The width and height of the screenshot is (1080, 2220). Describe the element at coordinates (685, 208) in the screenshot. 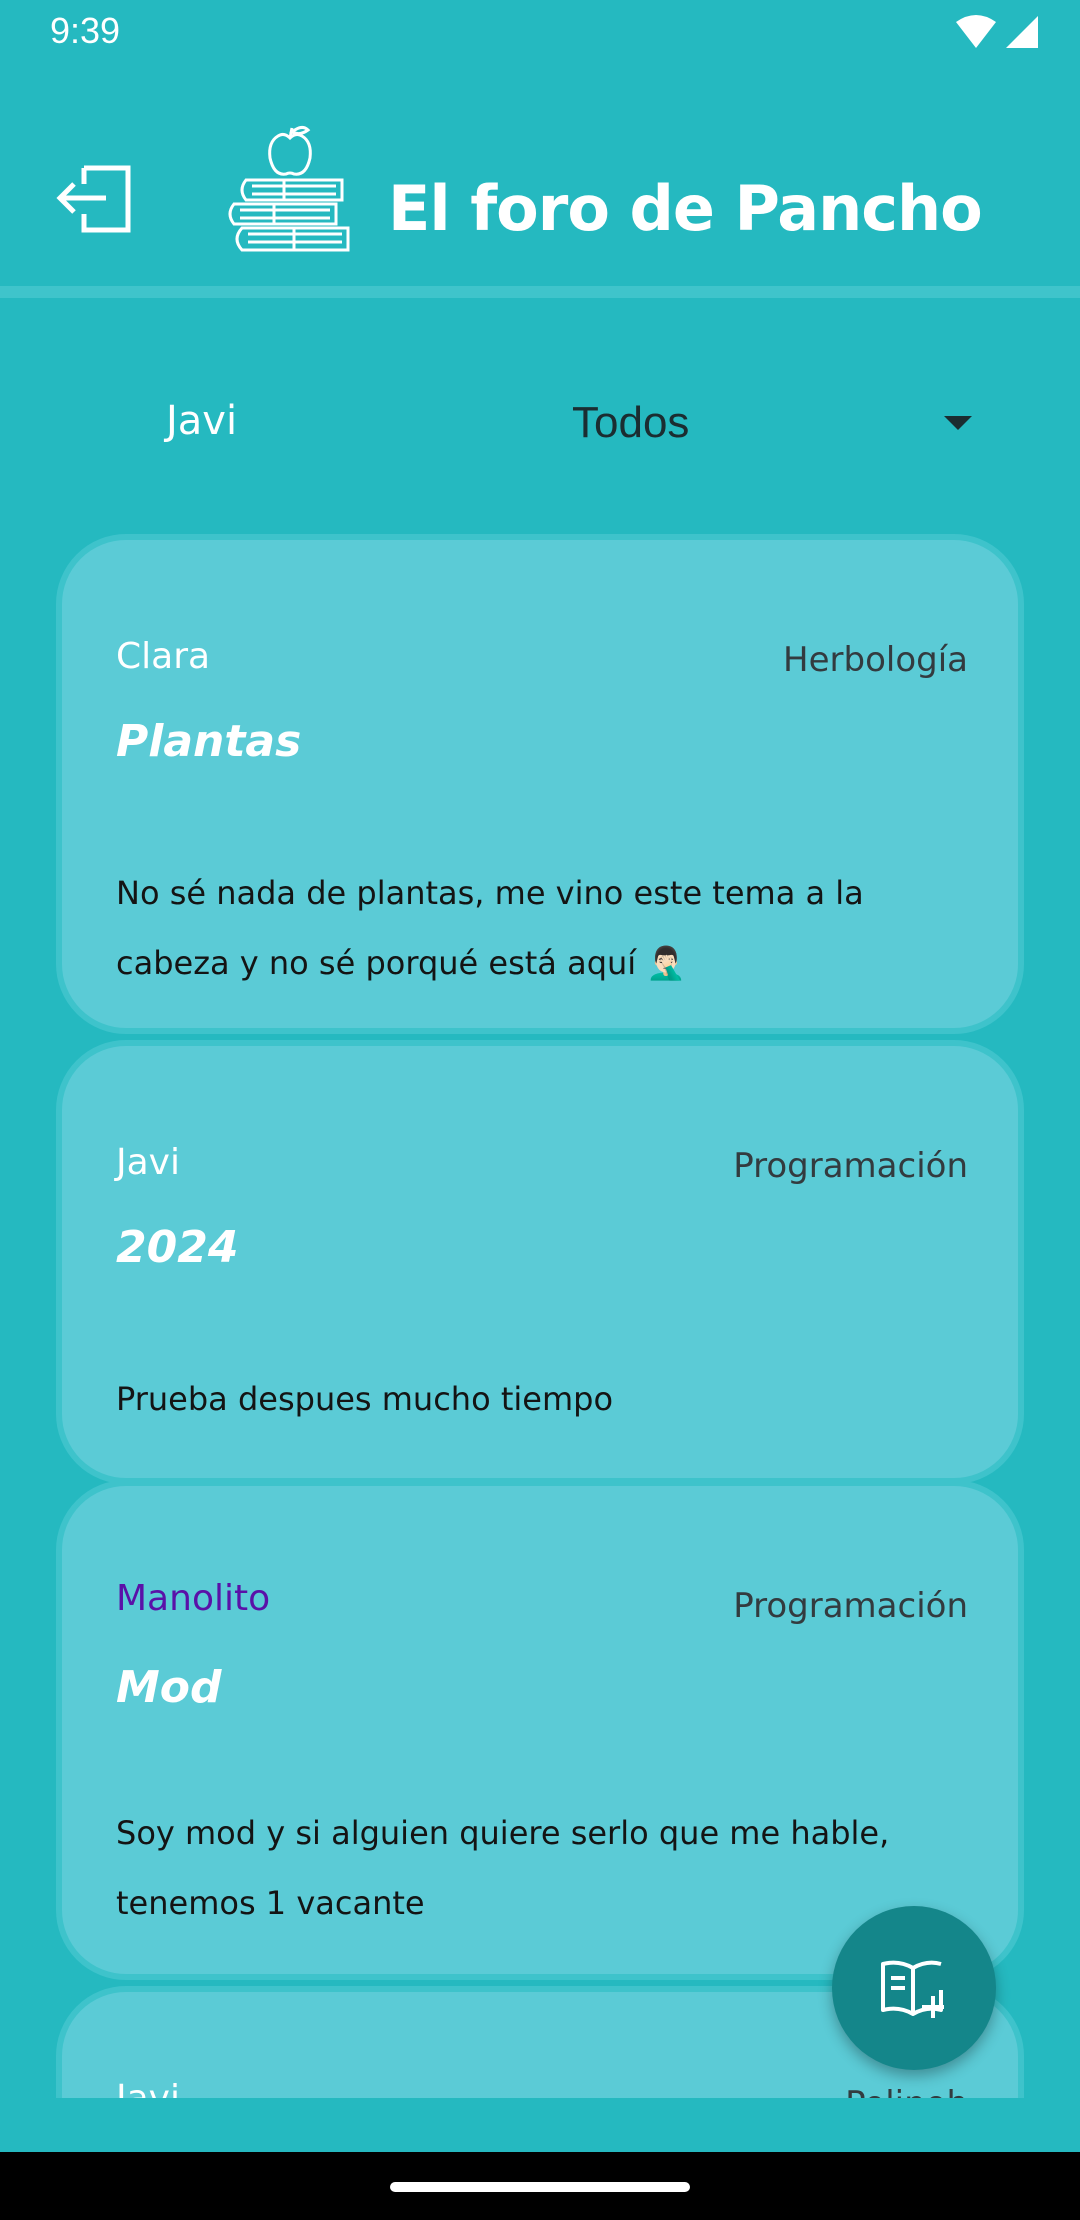

I see `app-title: El foro de Pancho` at that location.